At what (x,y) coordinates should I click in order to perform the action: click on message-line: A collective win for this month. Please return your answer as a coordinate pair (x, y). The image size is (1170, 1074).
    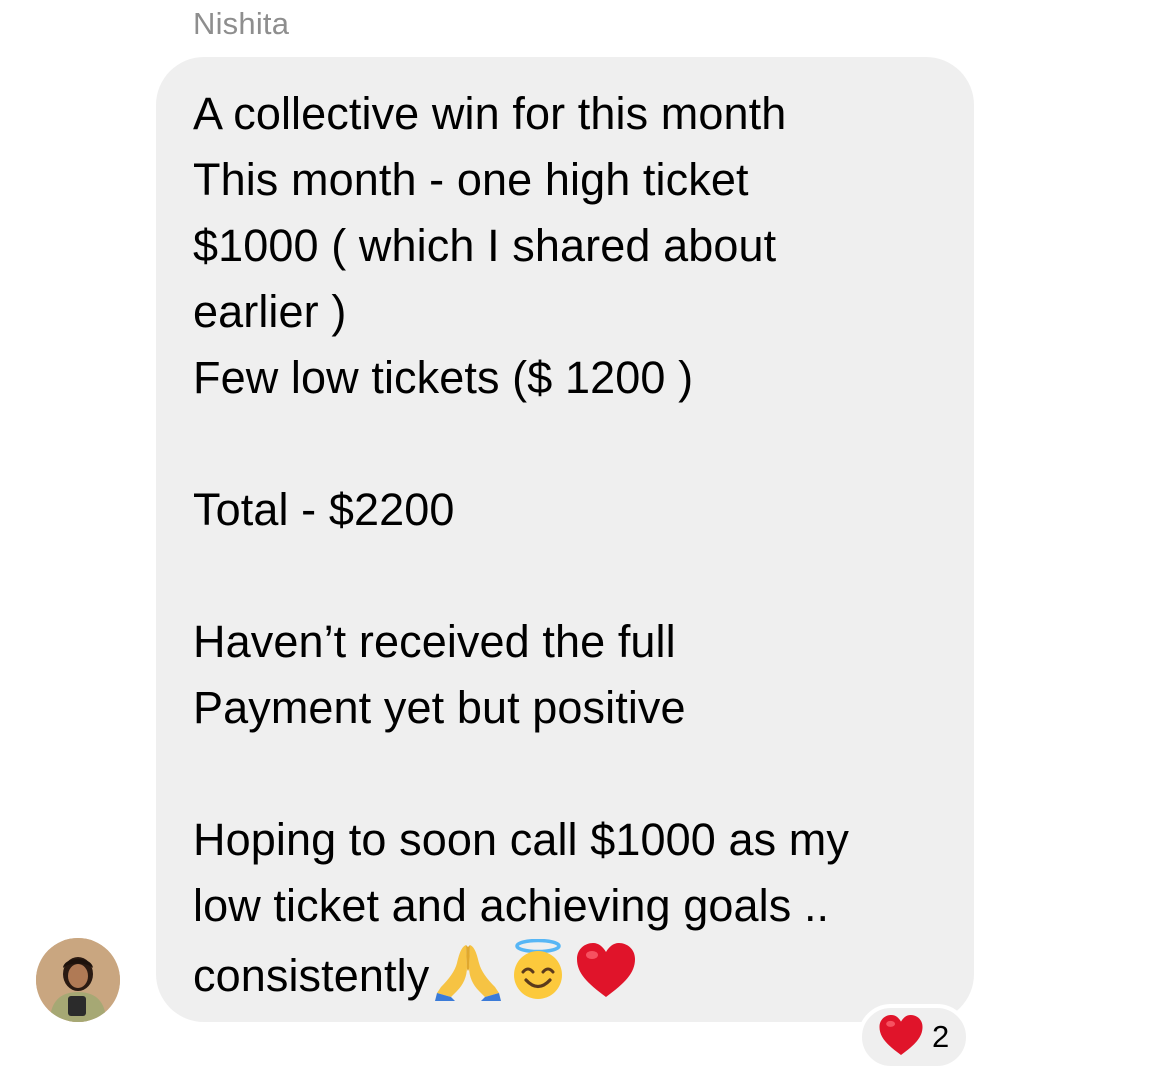
    Looking at the image, I should click on (490, 113).